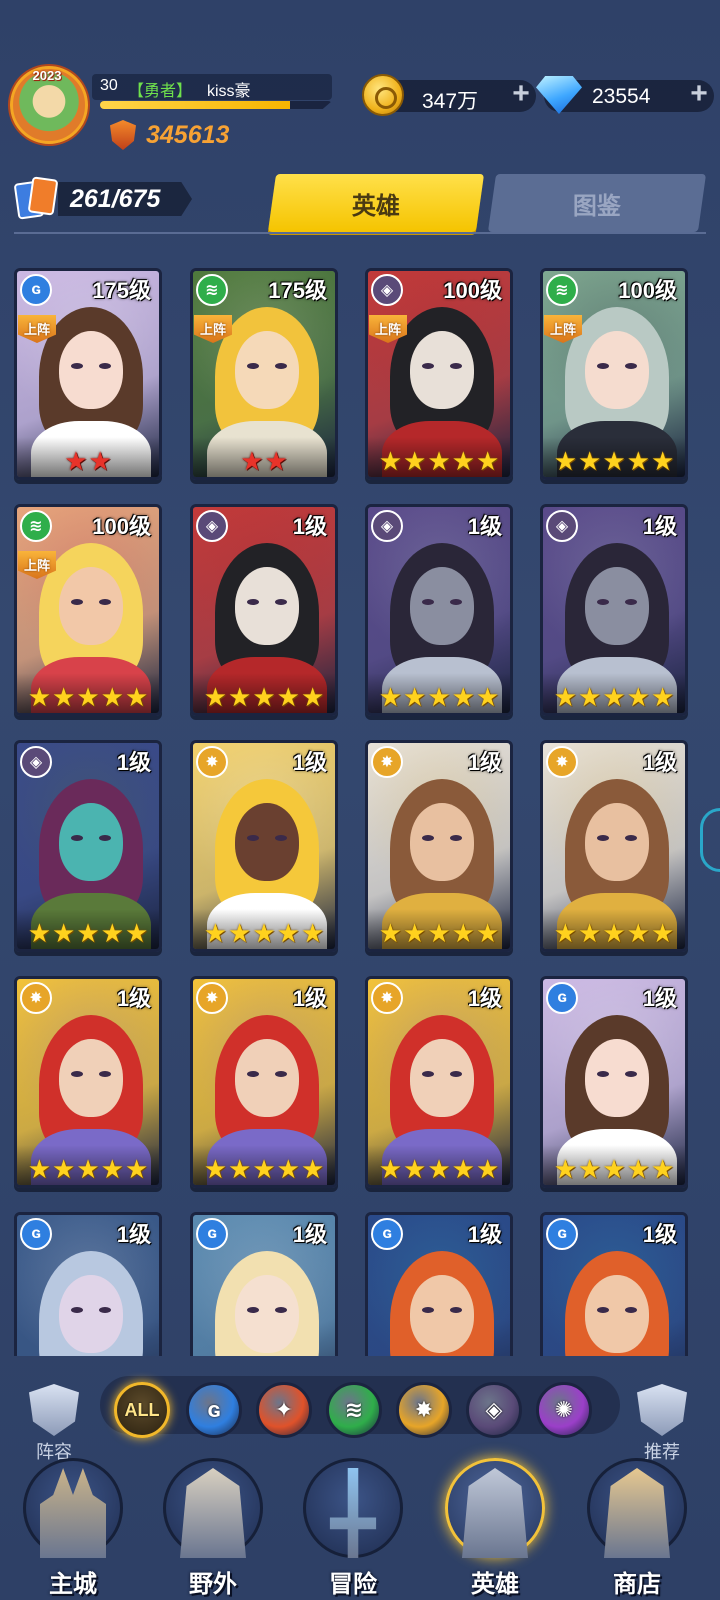 This screenshot has width=720, height=1600. What do you see at coordinates (637, 1528) in the screenshot?
I see `nav-shop: 商店` at bounding box center [637, 1528].